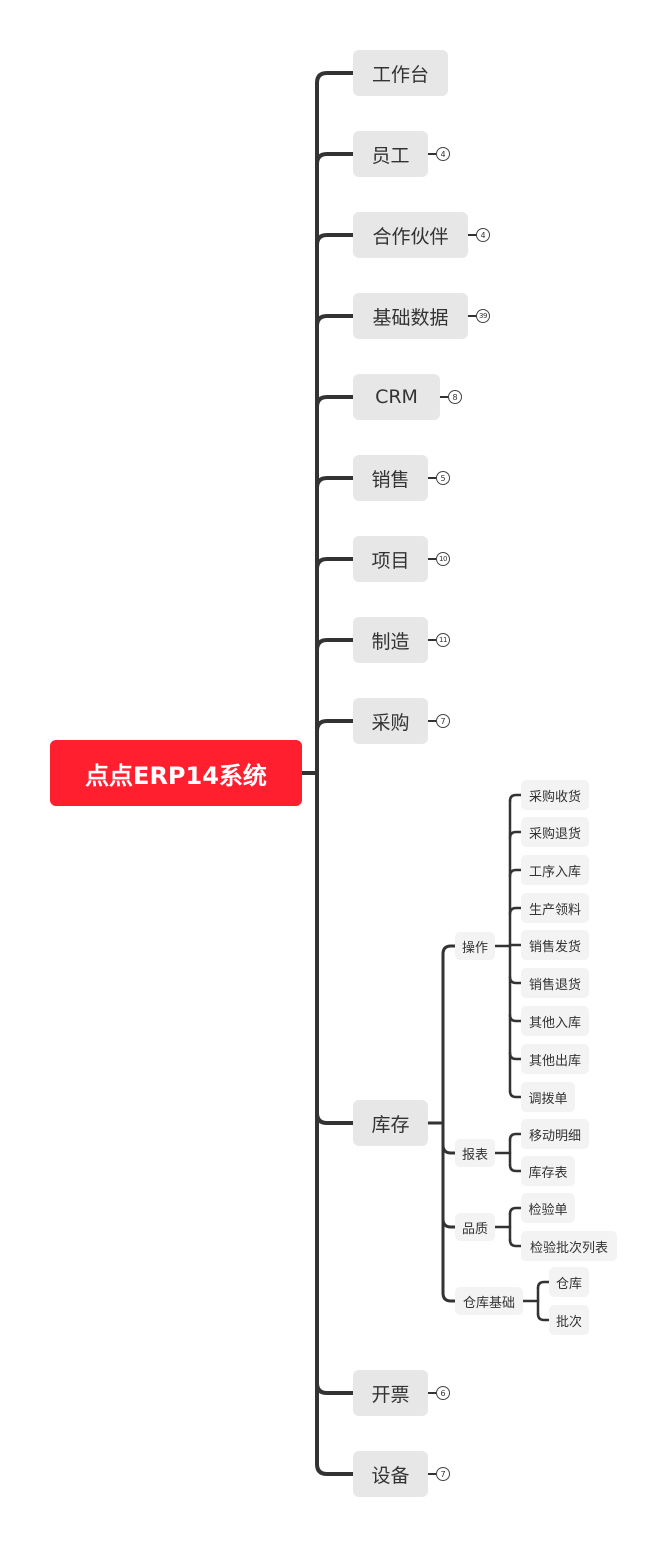 The width and height of the screenshot is (667, 1547). What do you see at coordinates (555, 832) in the screenshot?
I see `leaf-purchase-return: 采购退货` at bounding box center [555, 832].